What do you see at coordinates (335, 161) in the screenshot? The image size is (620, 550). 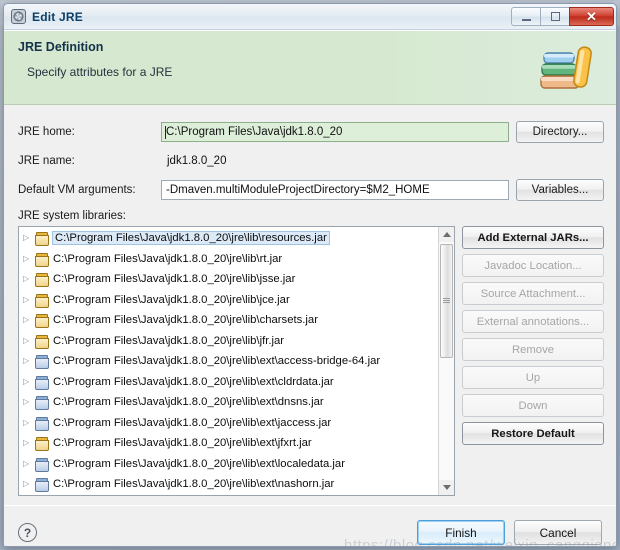 I see `jre-name-input: jdk1.8.0_20` at bounding box center [335, 161].